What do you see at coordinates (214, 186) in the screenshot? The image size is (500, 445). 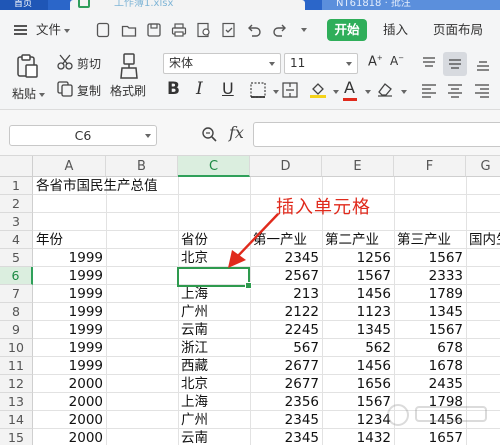 I see `cell-c1` at bounding box center [214, 186].